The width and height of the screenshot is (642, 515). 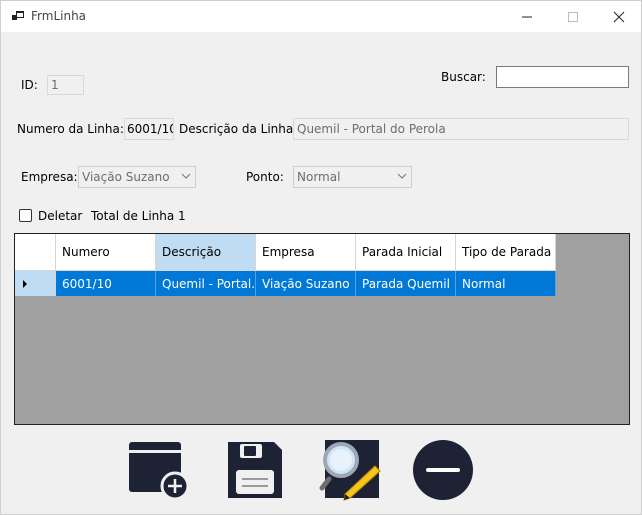 I want to click on app-icon, so click(x=18, y=15).